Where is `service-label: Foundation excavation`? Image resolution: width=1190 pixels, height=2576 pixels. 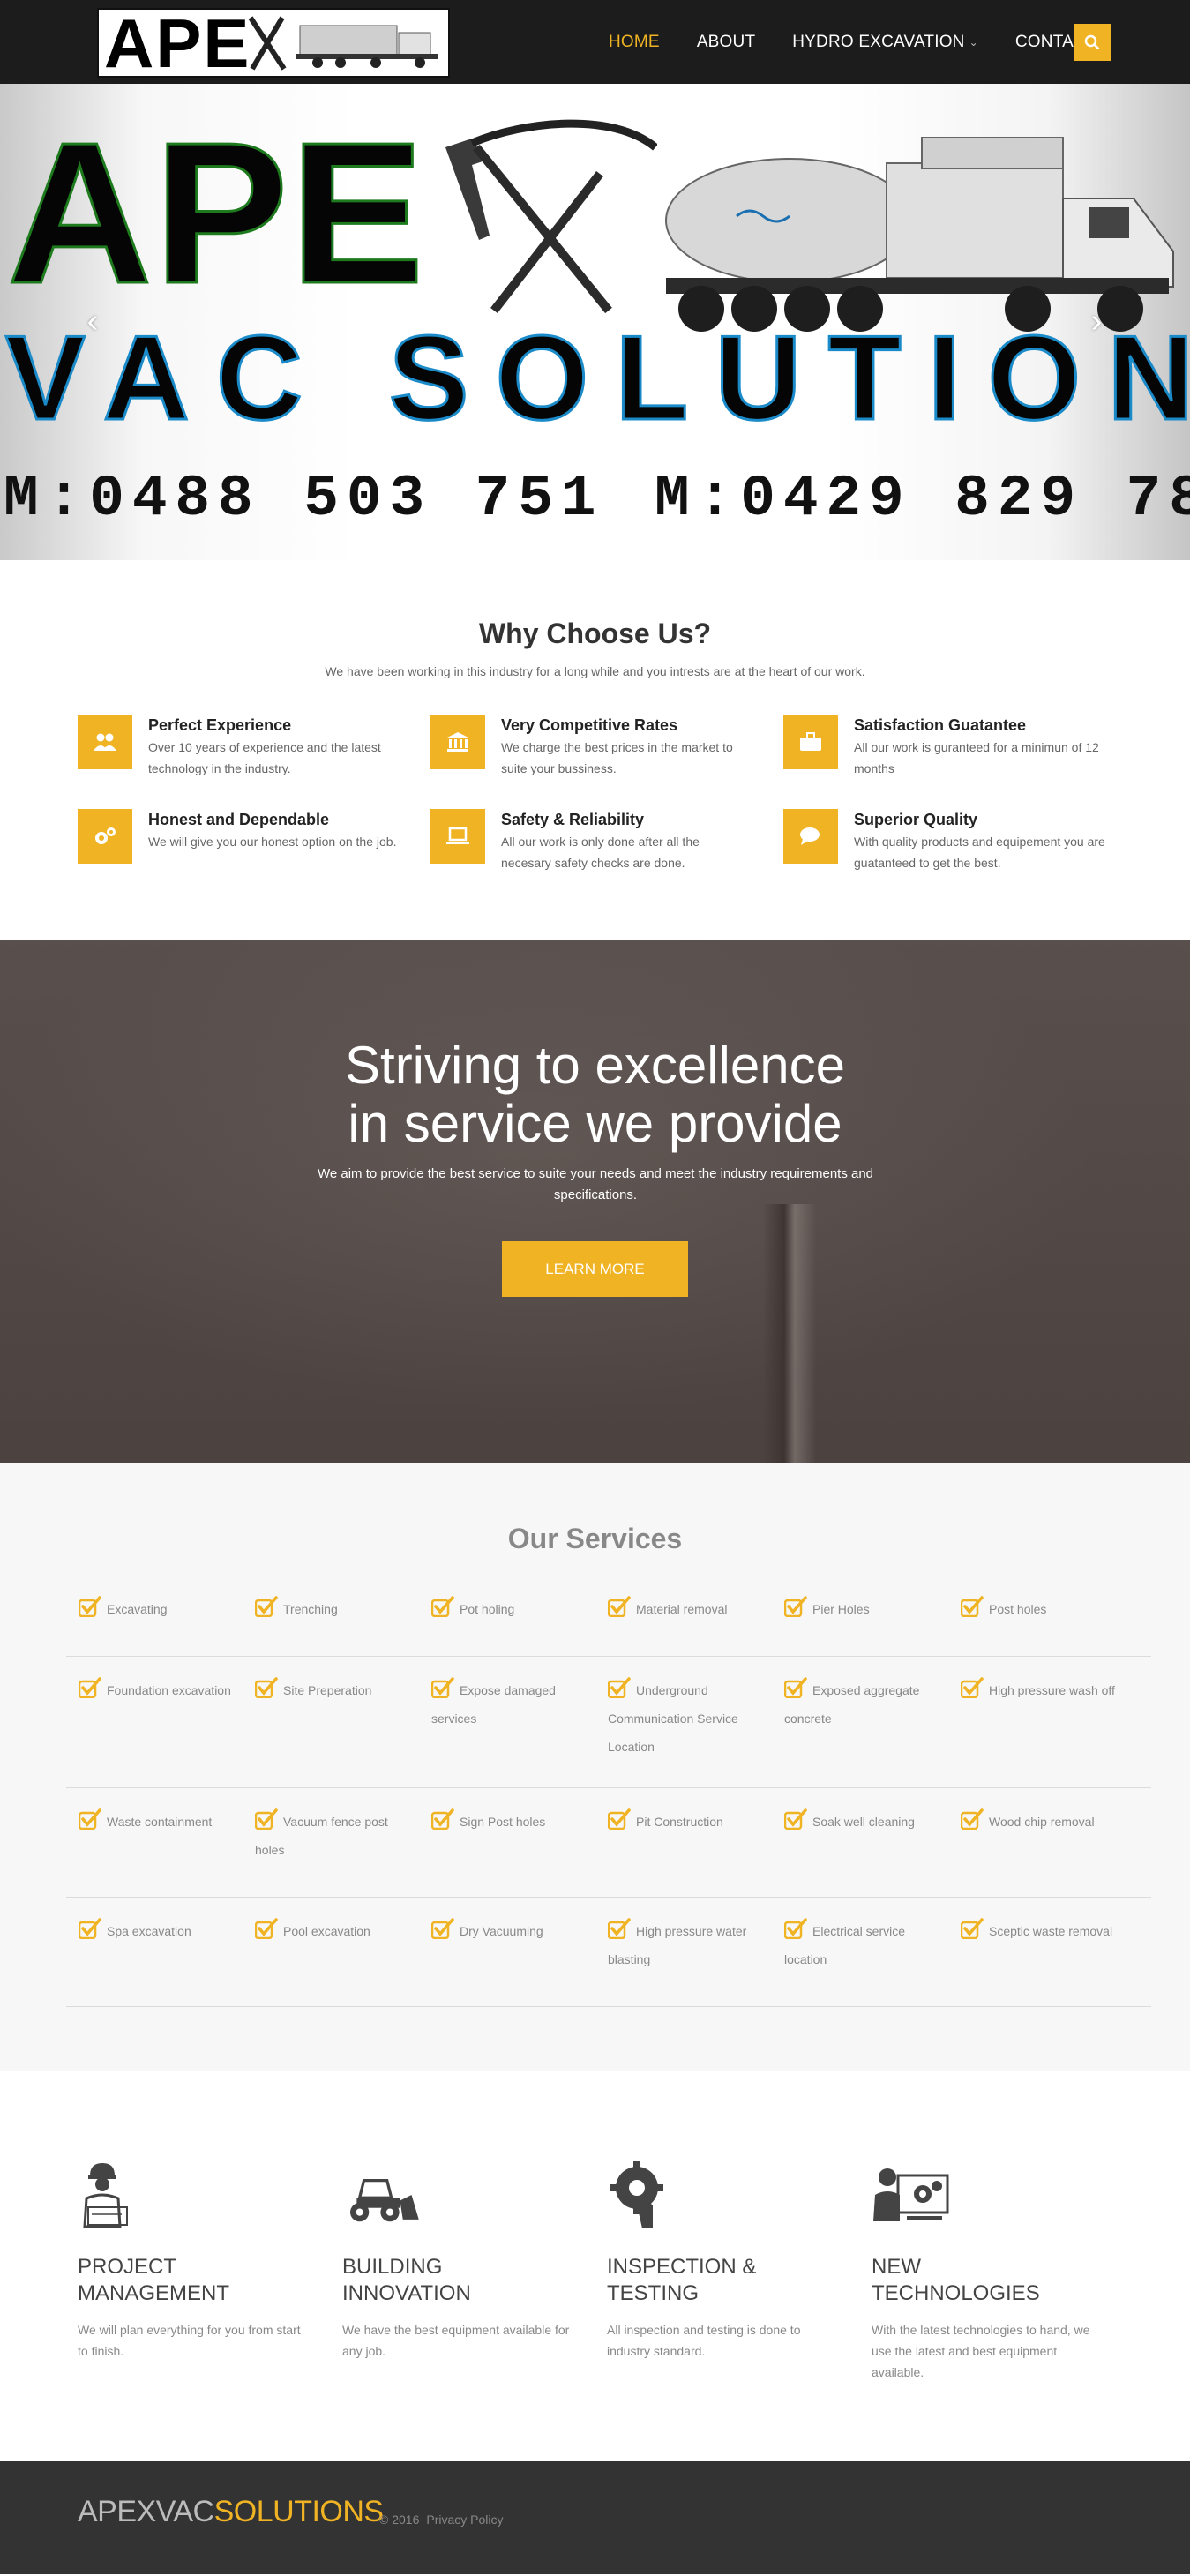
service-label: Foundation excavation is located at coordinates (169, 1690).